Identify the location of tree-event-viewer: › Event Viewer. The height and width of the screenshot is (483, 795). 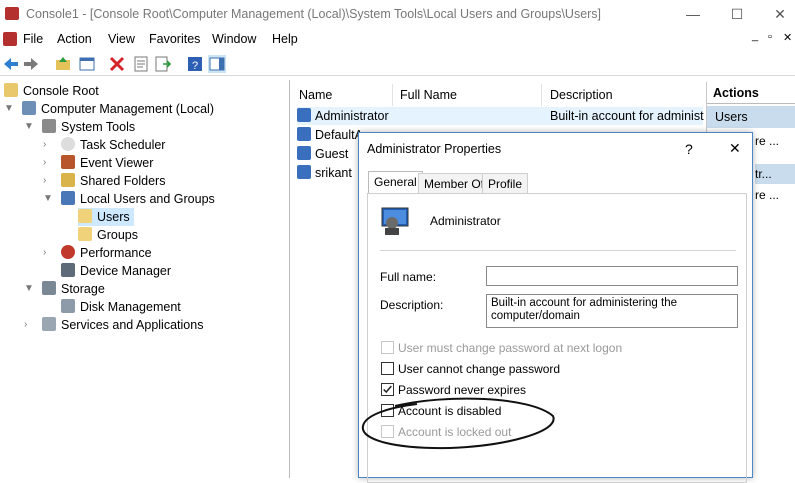
(98, 163).